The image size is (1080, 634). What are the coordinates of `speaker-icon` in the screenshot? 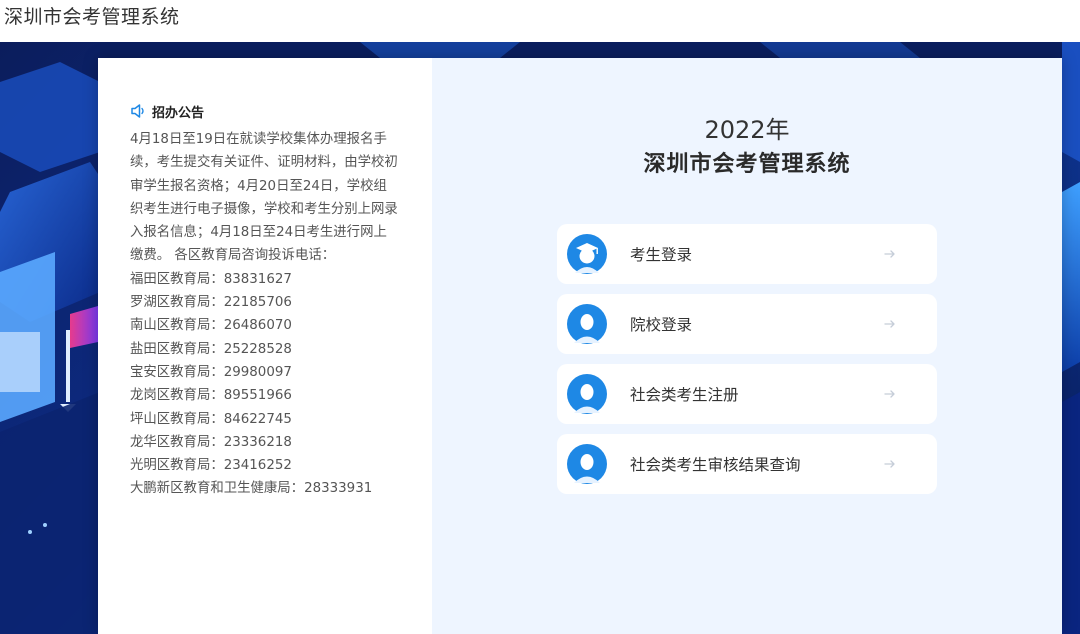 It's located at (137, 111).